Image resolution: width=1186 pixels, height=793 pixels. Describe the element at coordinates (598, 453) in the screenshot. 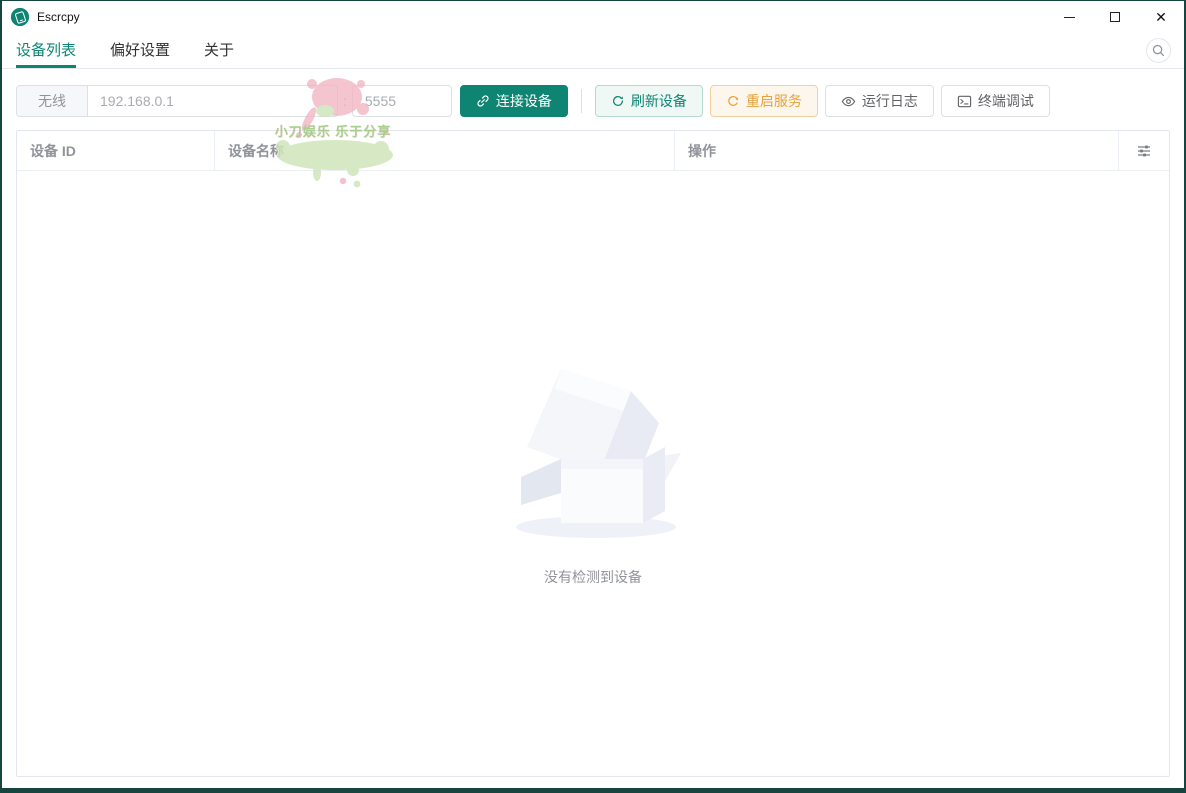

I see `empty-box-illustration` at that location.